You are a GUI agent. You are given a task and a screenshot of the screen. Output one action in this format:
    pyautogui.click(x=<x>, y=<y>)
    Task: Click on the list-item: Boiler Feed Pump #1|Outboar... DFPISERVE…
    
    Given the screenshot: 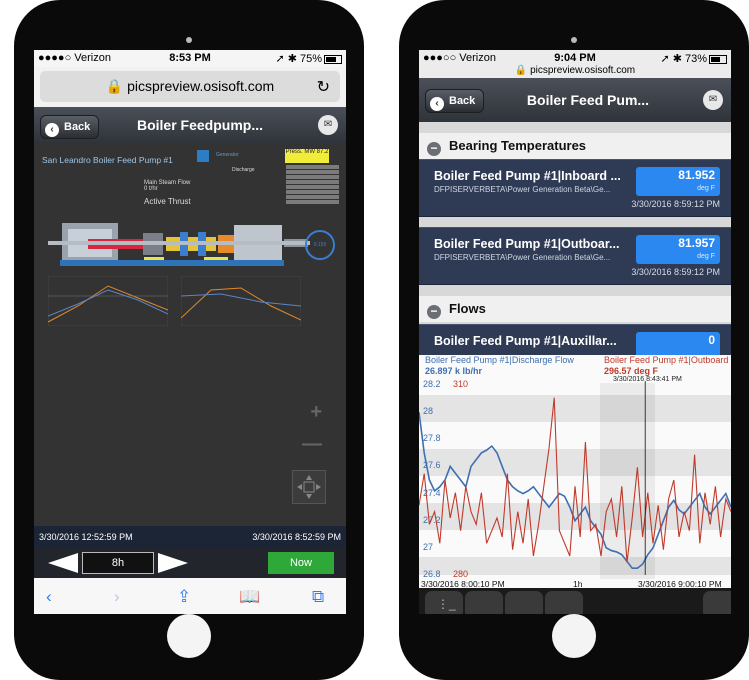 What is the action you would take?
    pyautogui.click(x=575, y=256)
    